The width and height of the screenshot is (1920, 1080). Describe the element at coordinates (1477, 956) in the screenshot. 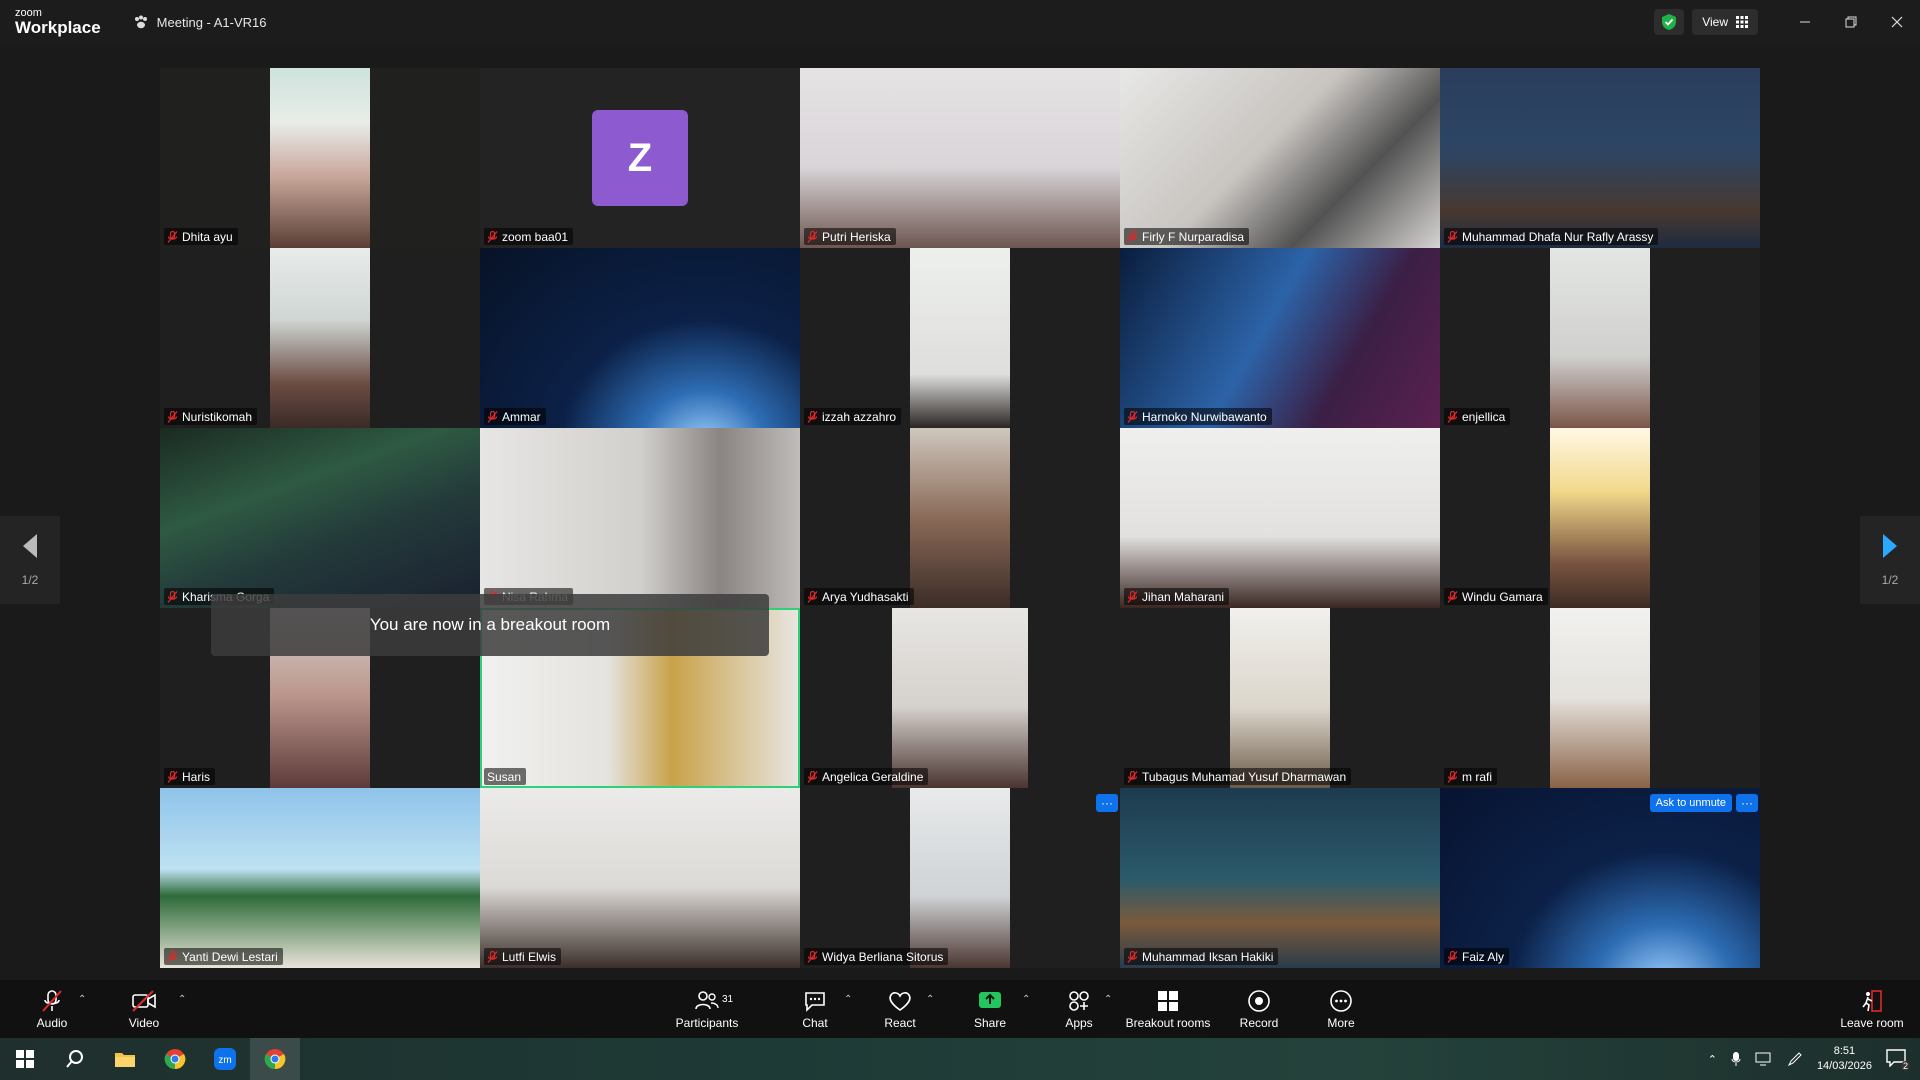

I see `participant-name-label: Faiz Aly` at that location.